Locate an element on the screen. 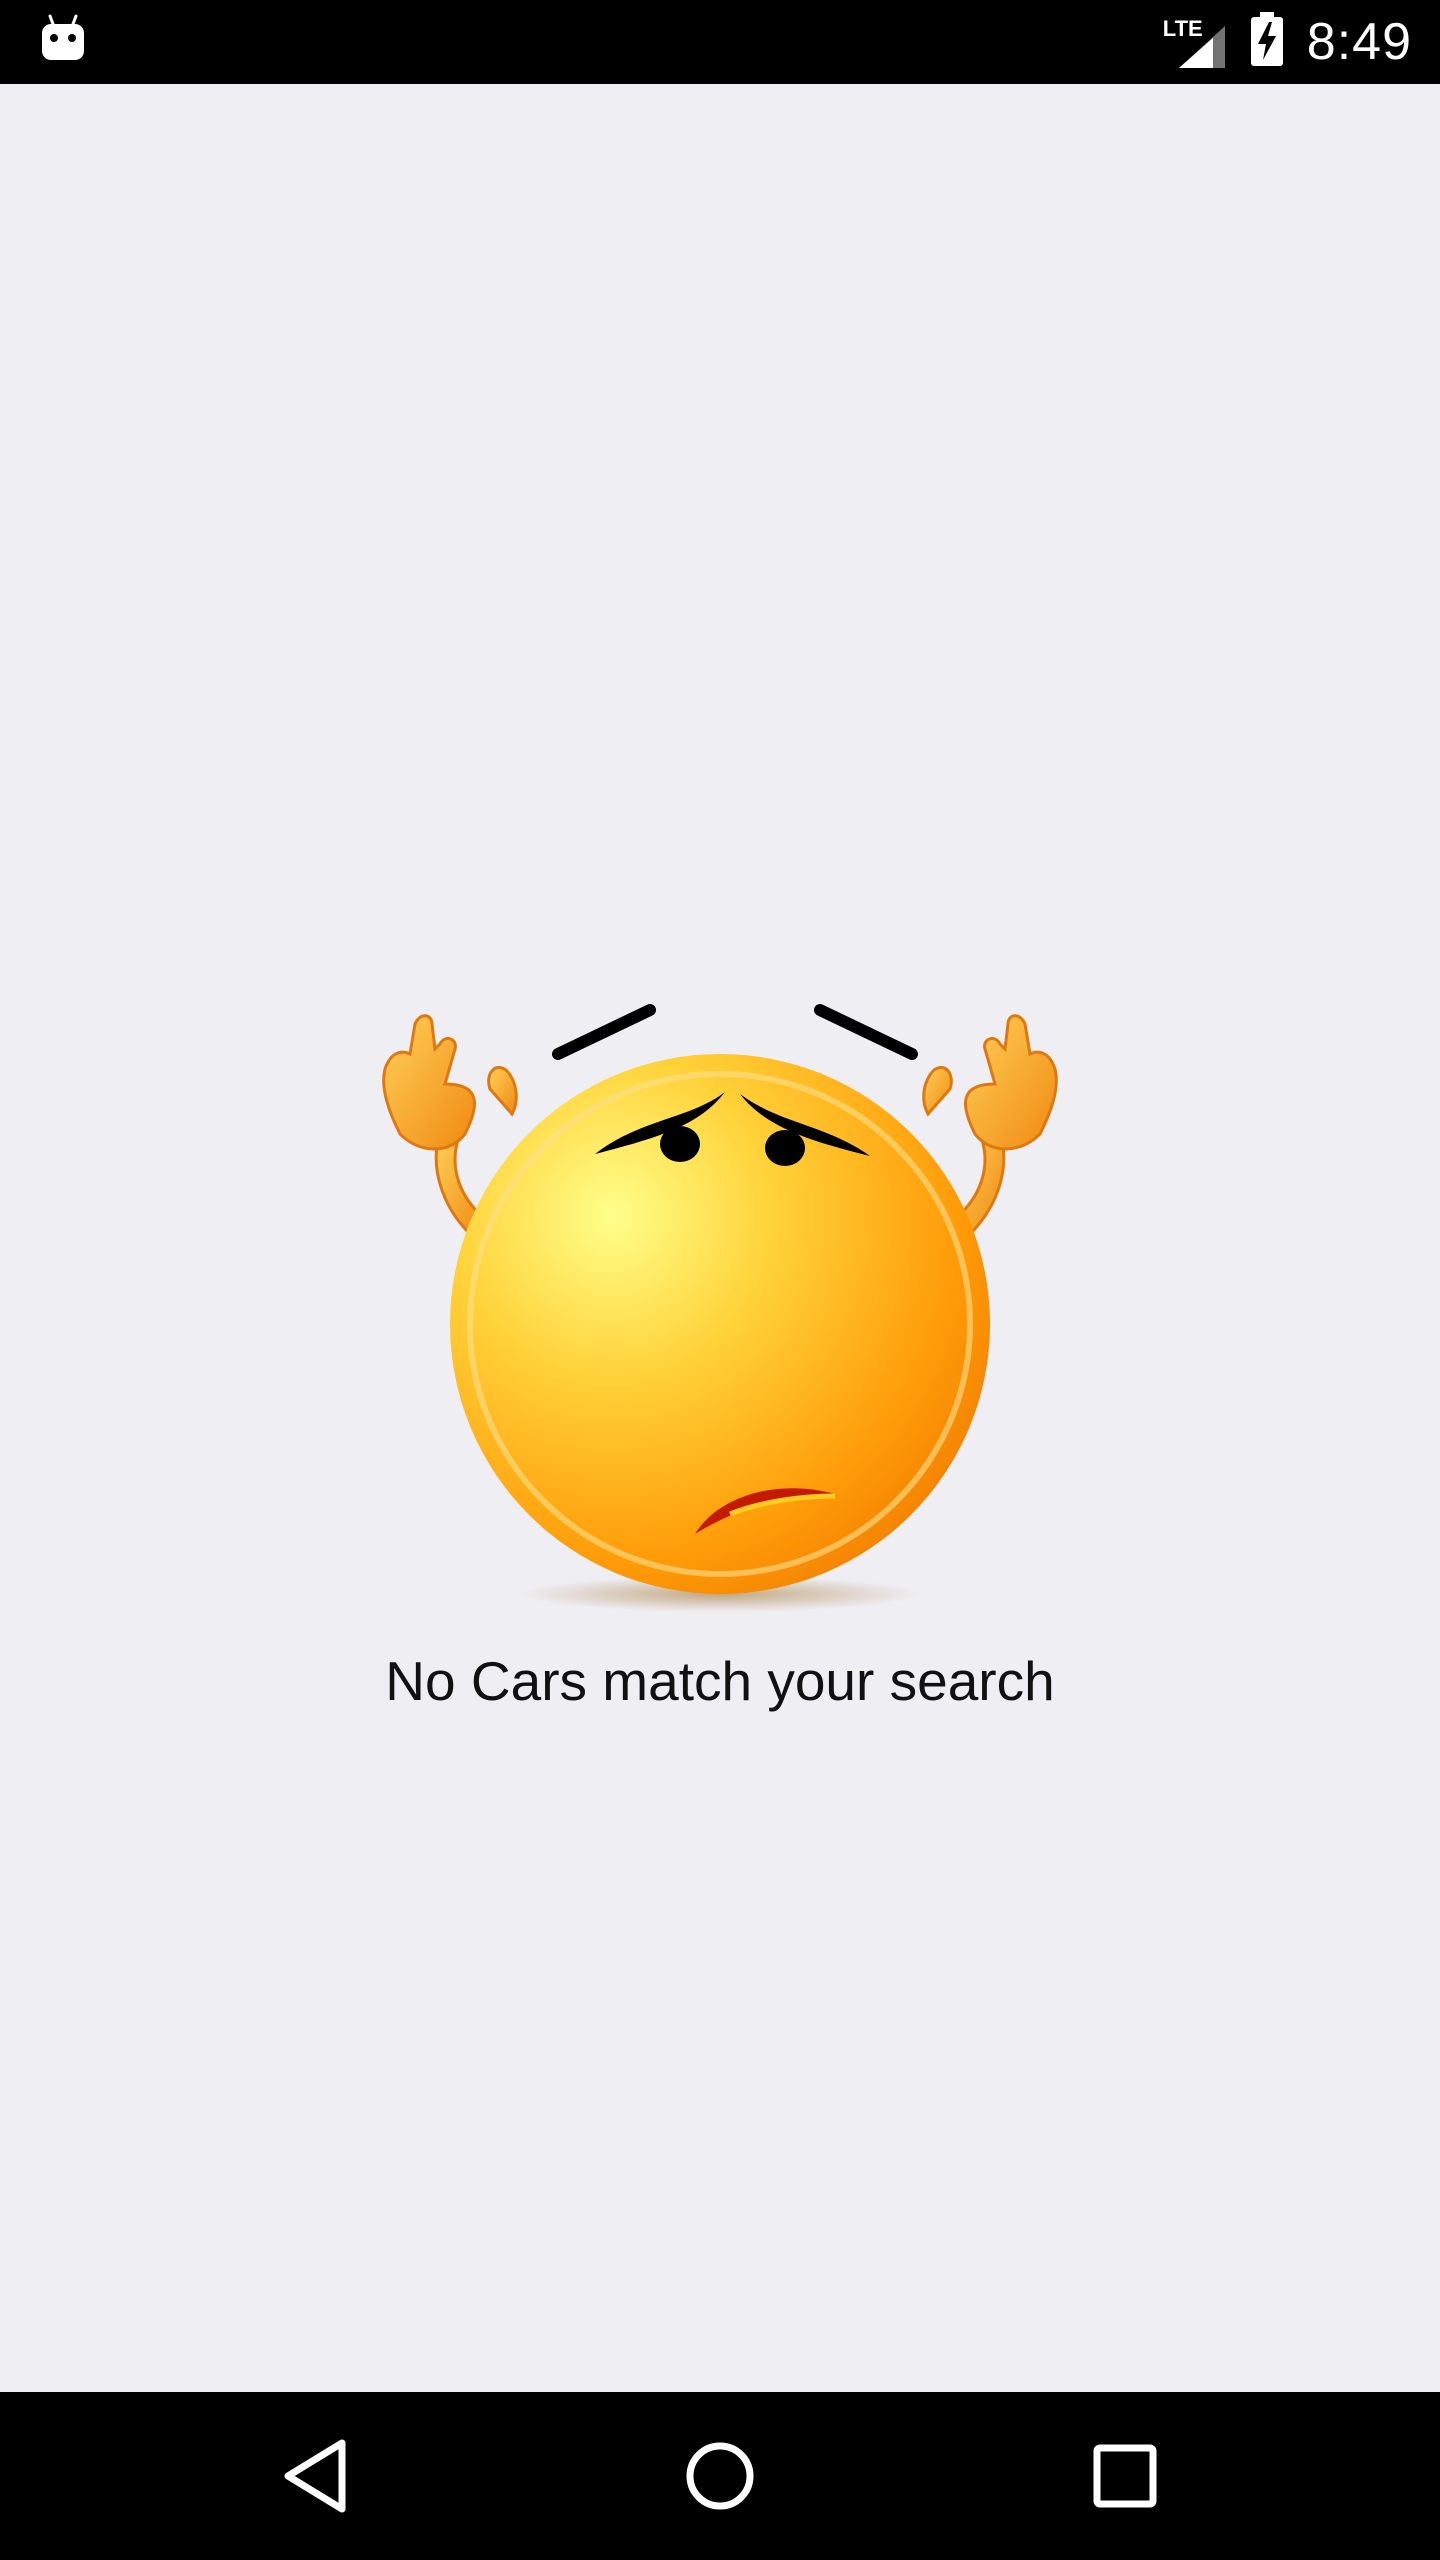  status-bar: LTE 8:49 is located at coordinates (720, 42).